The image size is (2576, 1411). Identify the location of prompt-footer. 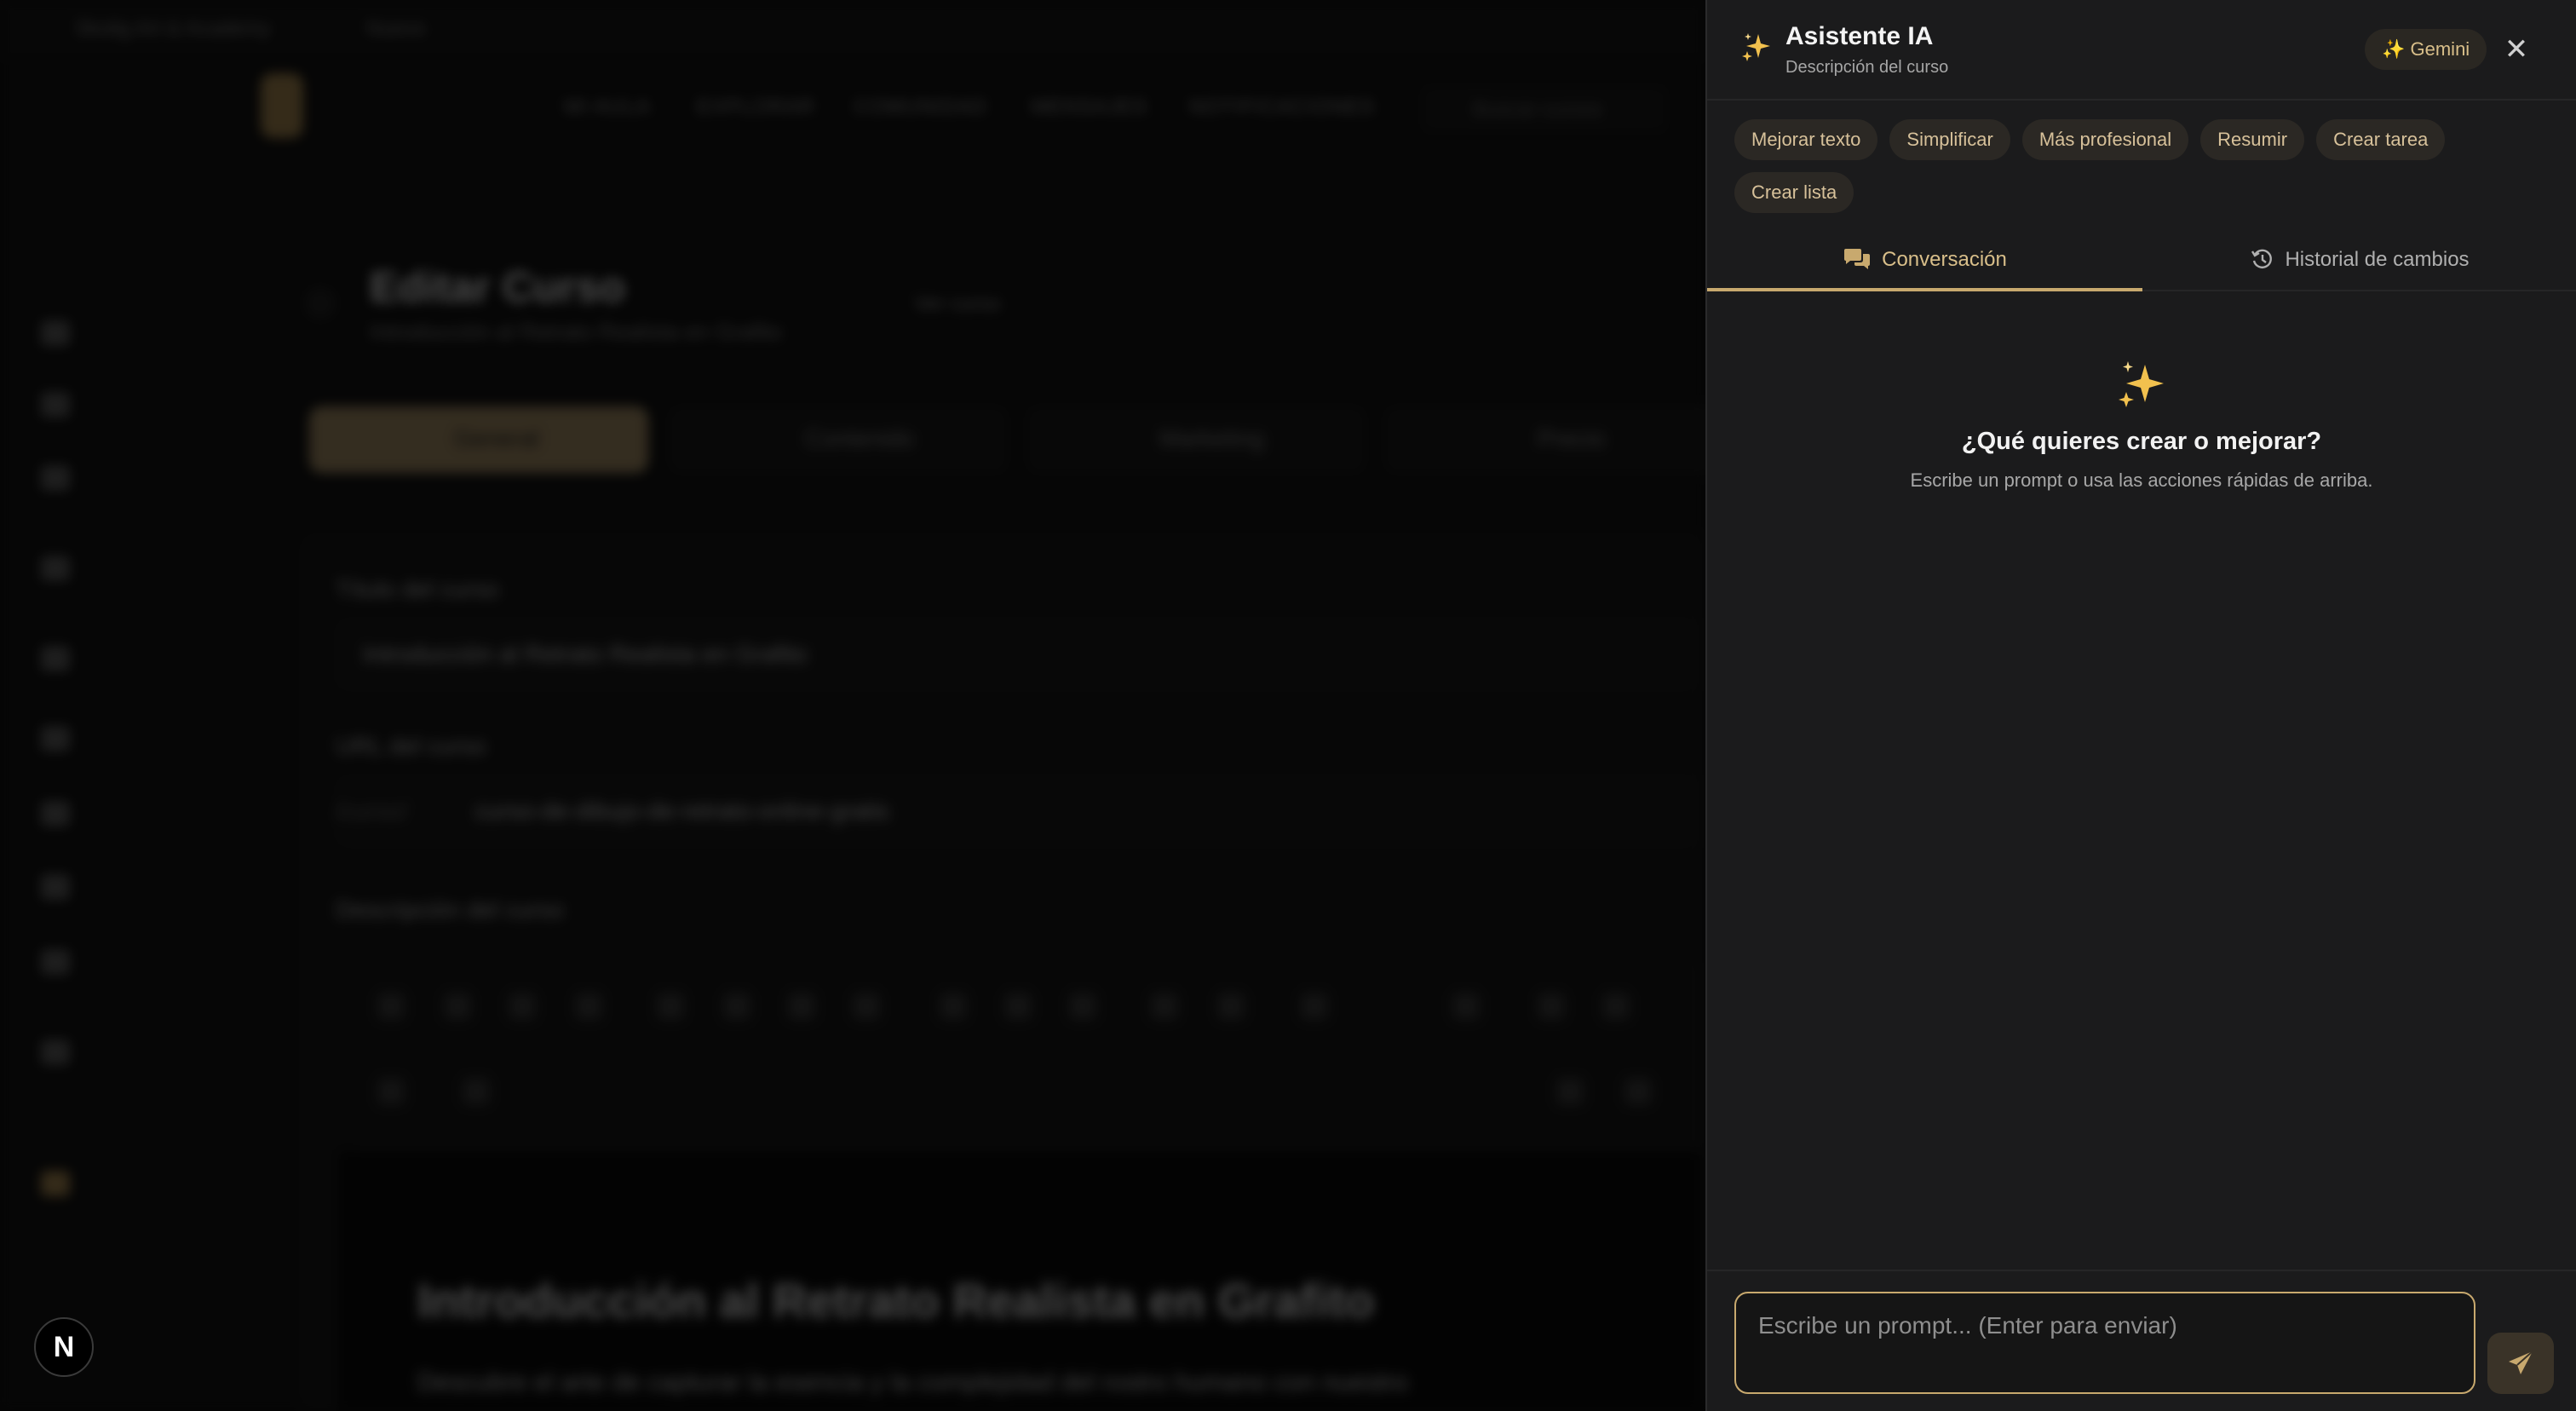
(2142, 1340).